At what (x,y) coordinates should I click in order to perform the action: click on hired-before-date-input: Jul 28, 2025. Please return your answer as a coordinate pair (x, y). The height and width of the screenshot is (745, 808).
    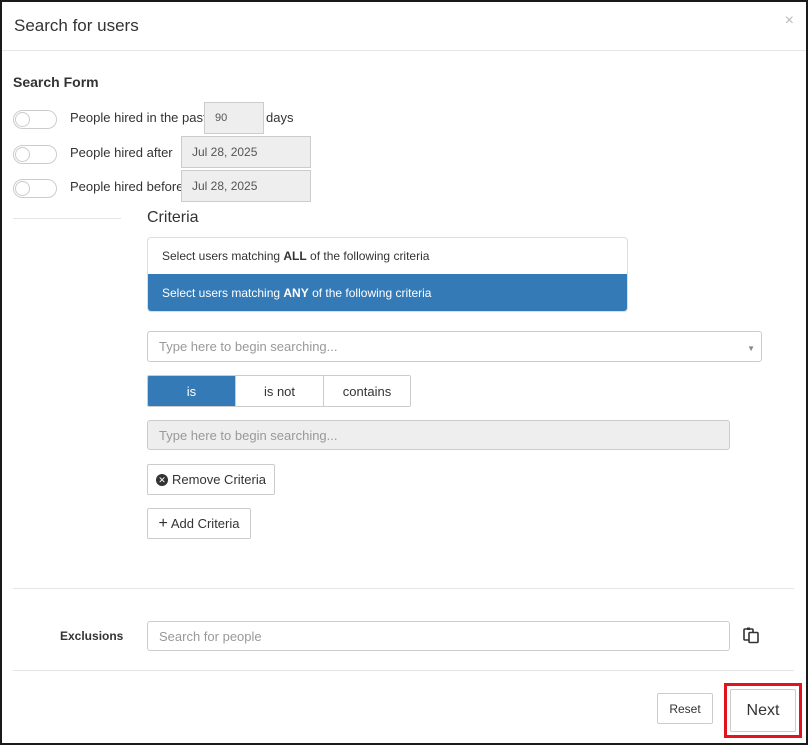
    Looking at the image, I should click on (246, 186).